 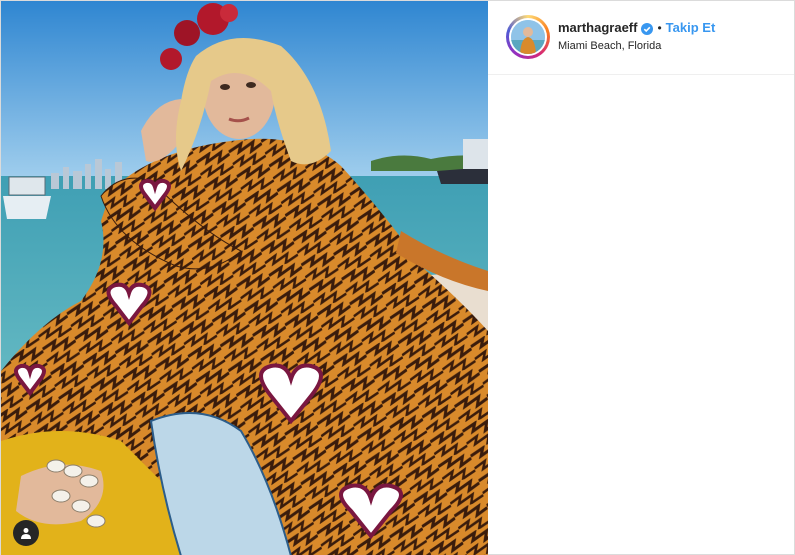 I want to click on avatar-border, so click(x=528, y=37).